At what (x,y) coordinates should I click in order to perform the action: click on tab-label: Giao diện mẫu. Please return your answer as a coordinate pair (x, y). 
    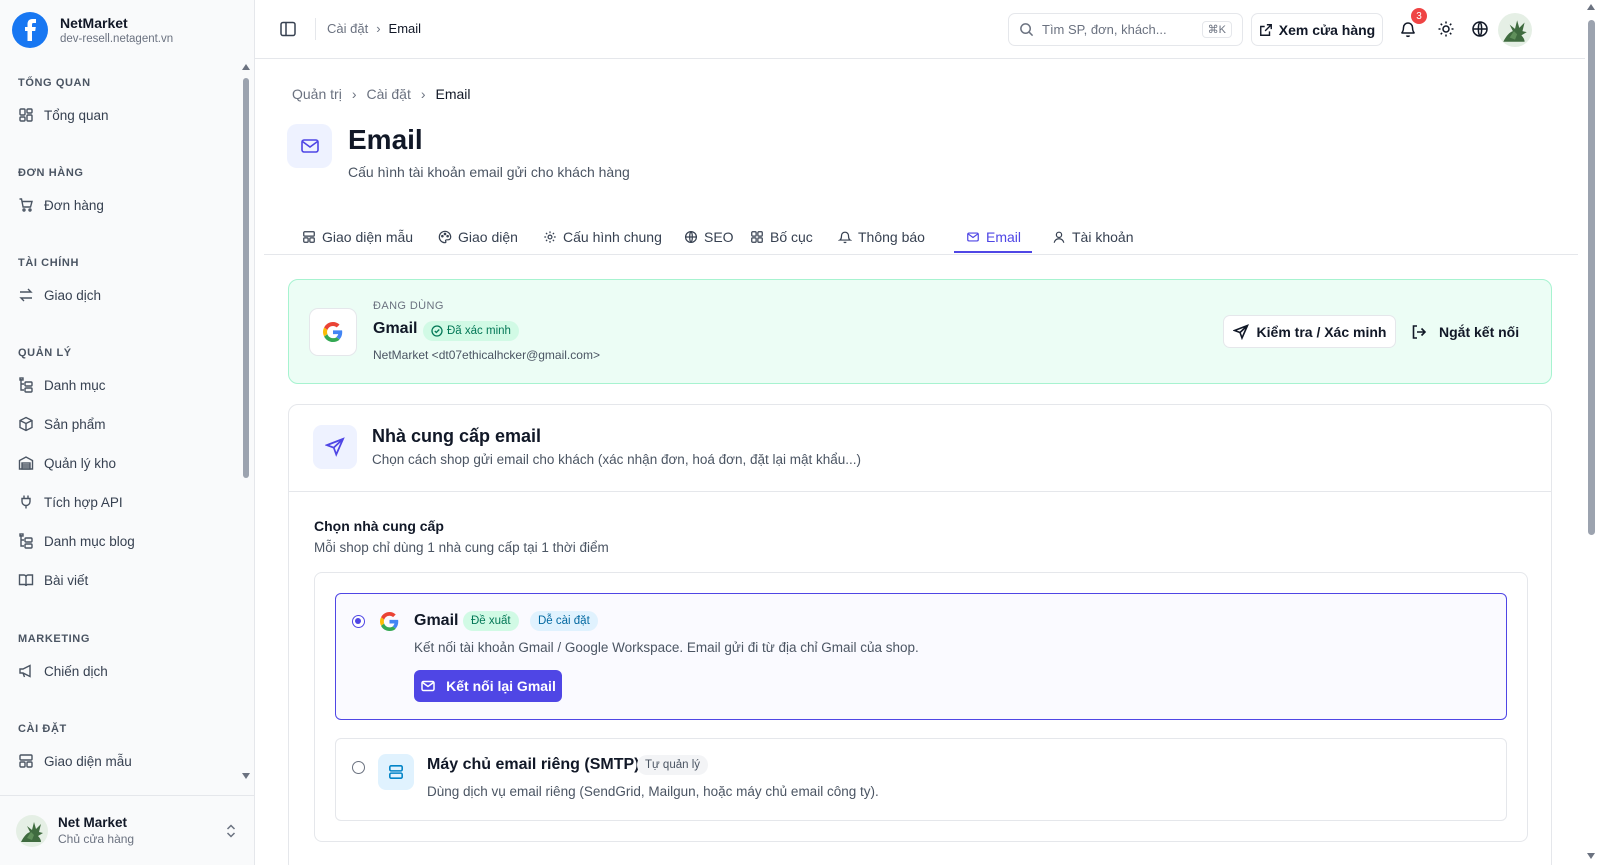
    Looking at the image, I should click on (368, 236).